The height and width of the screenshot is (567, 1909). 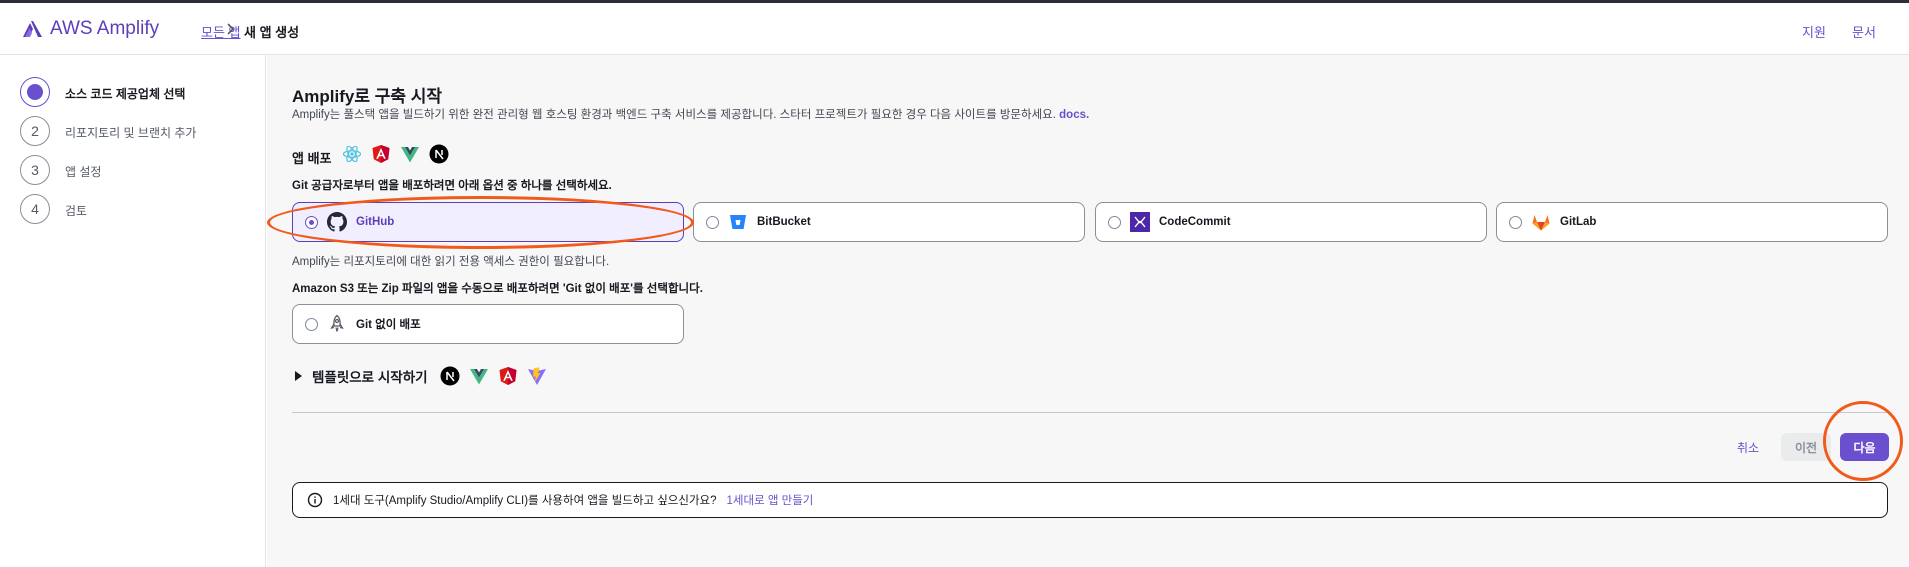 What do you see at coordinates (370, 377) in the screenshot?
I see `template-label: 템플릿으로 시작하기` at bounding box center [370, 377].